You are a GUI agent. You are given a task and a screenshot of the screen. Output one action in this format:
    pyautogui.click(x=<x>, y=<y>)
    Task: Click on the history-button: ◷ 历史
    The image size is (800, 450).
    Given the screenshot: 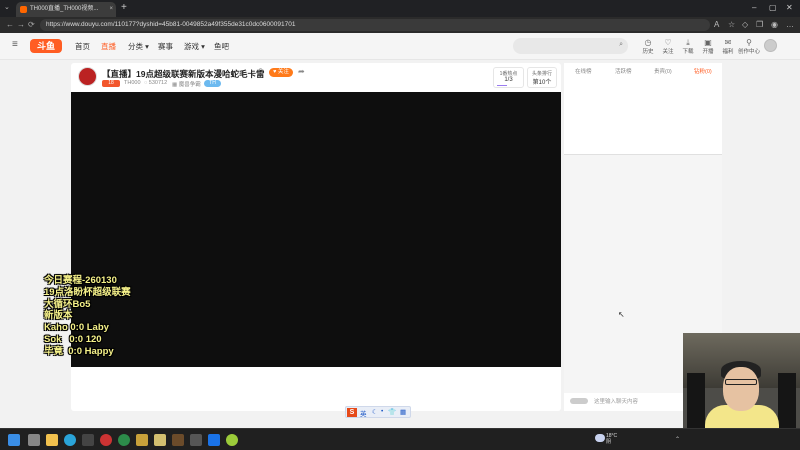 What is the action you would take?
    pyautogui.click(x=648, y=46)
    